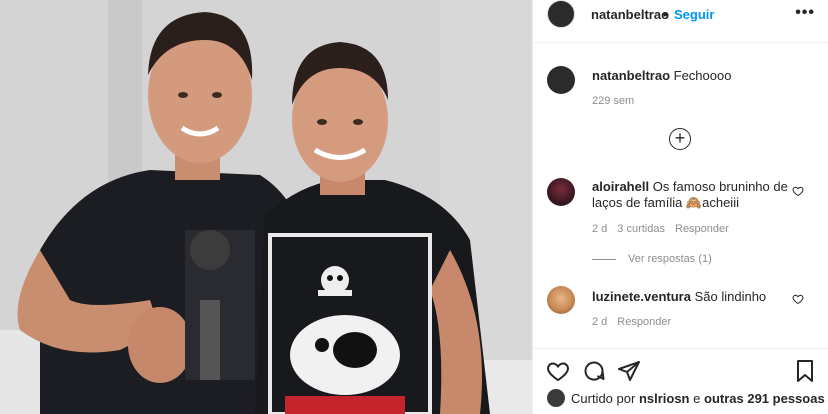  Describe the element at coordinates (620, 186) in the screenshot. I see `comment-username: aloirahell` at that location.